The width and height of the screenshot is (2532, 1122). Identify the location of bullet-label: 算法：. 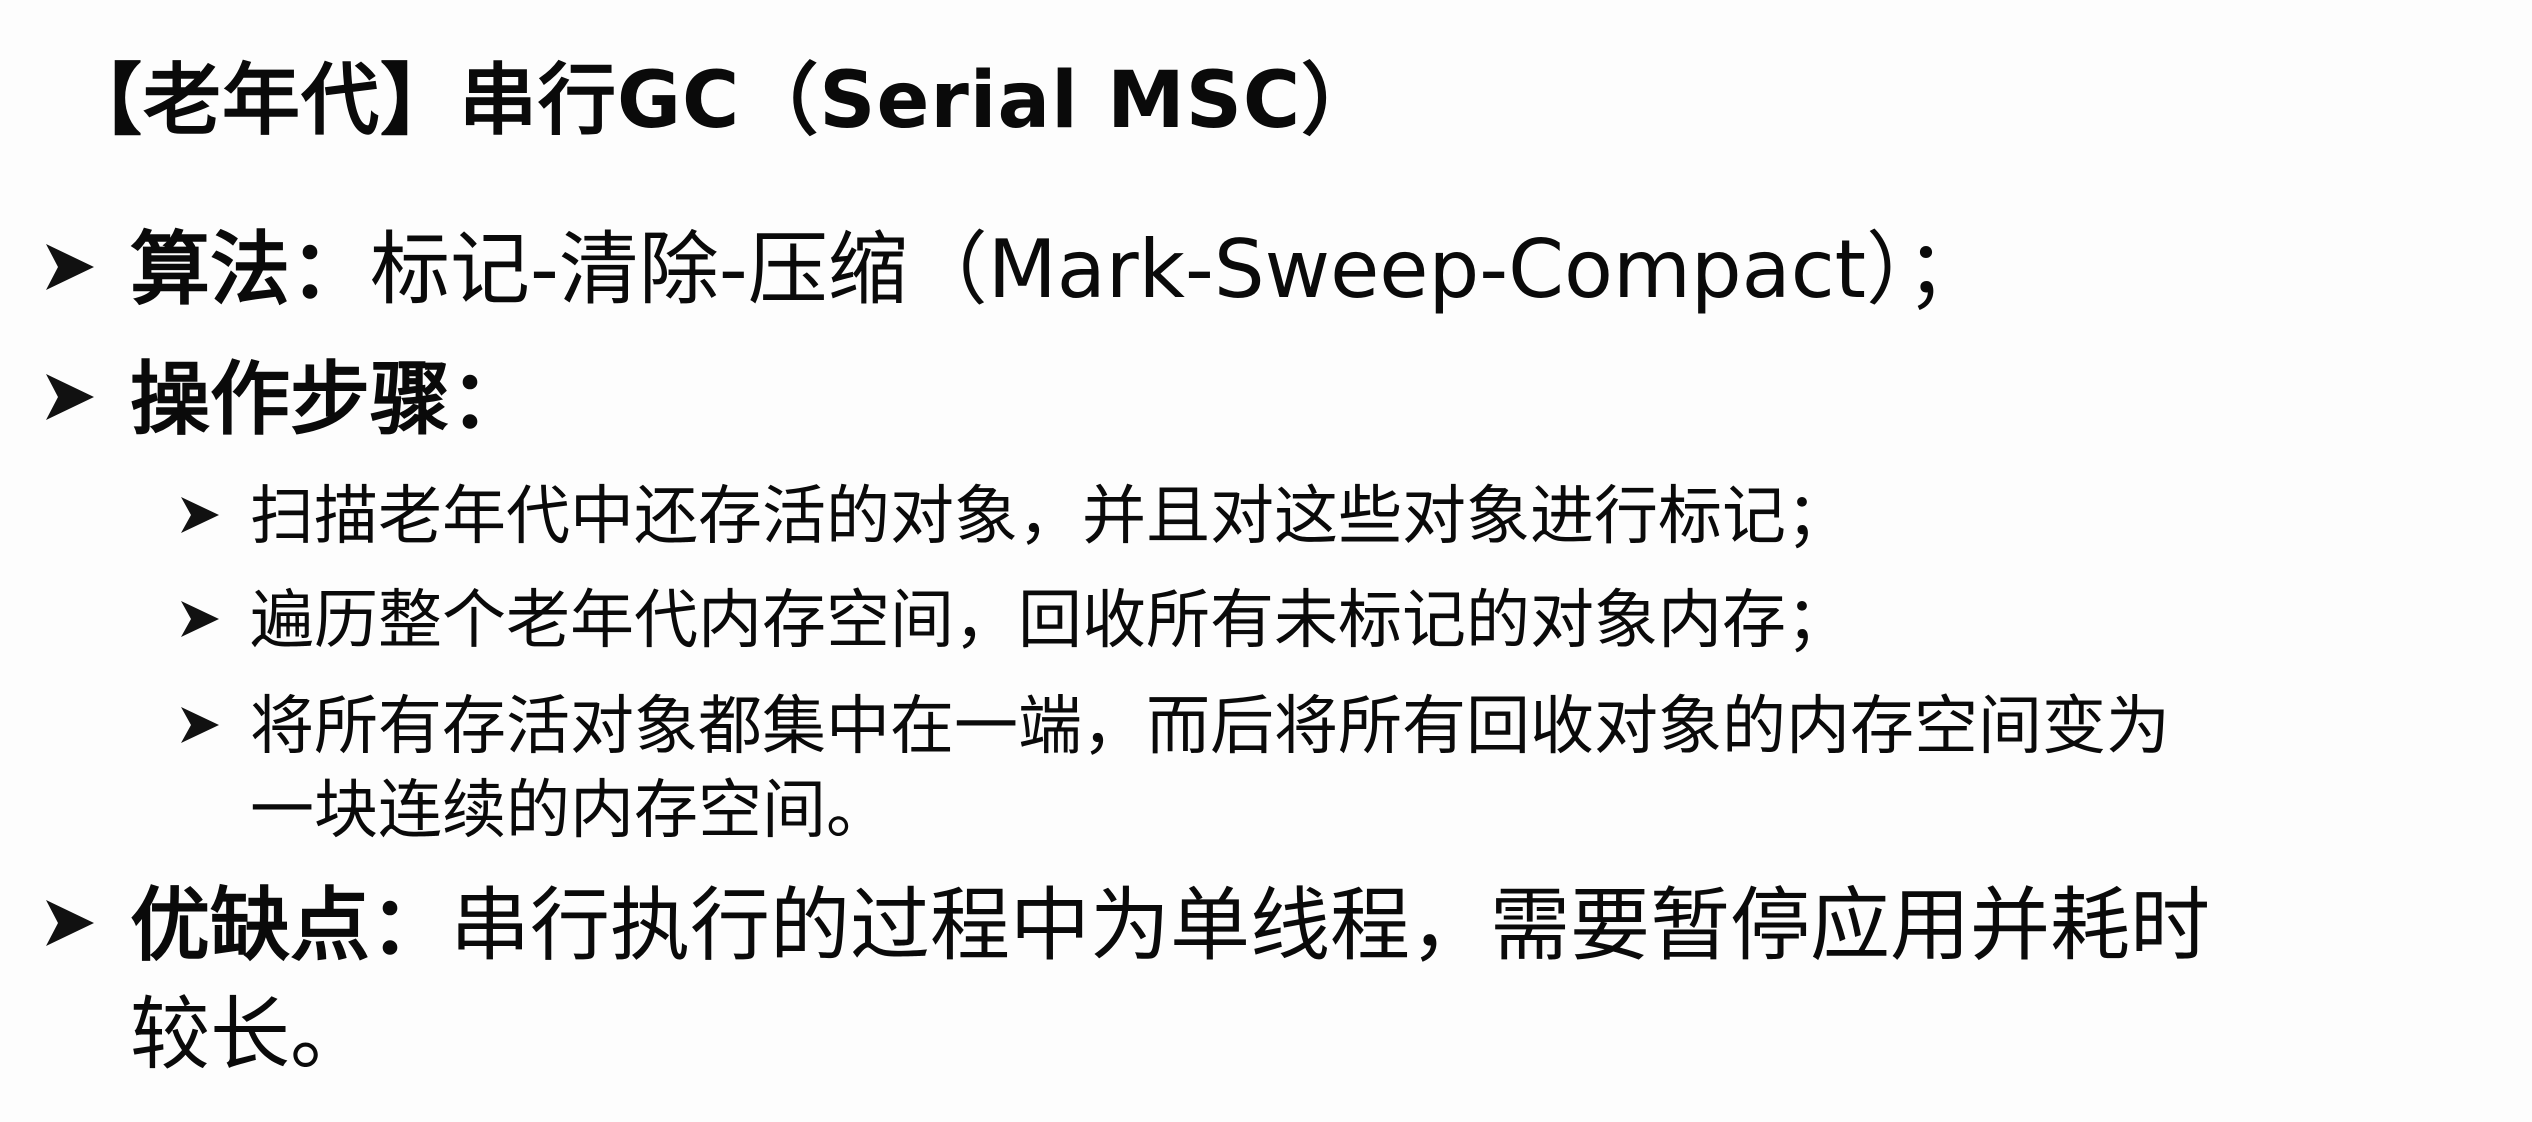
(250, 269).